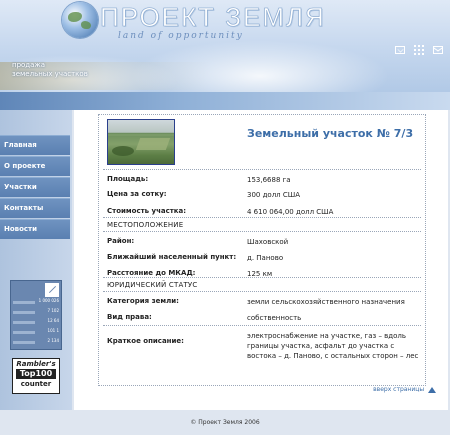  I want to click on field-value: собственность, so click(274, 318).